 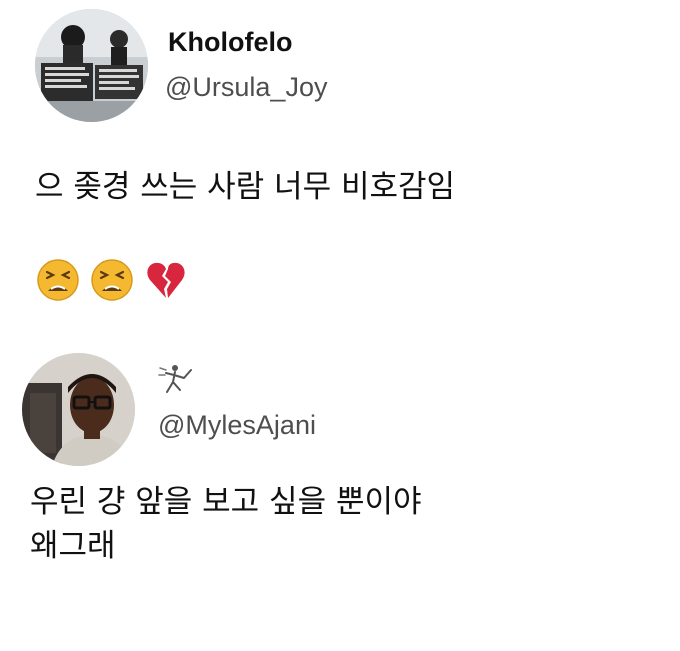 I want to click on user-handle: @MylesAjani, so click(x=237, y=425).